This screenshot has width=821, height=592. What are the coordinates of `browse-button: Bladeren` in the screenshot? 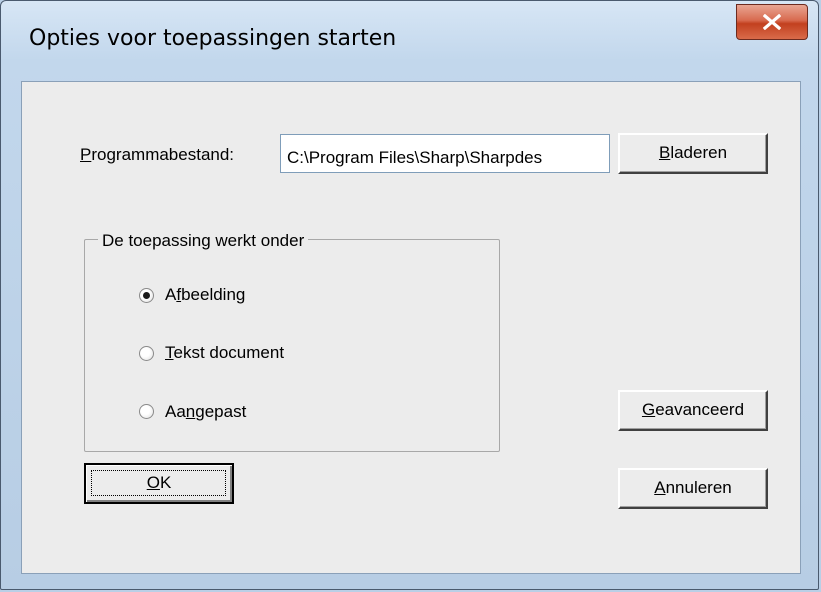 It's located at (693, 153).